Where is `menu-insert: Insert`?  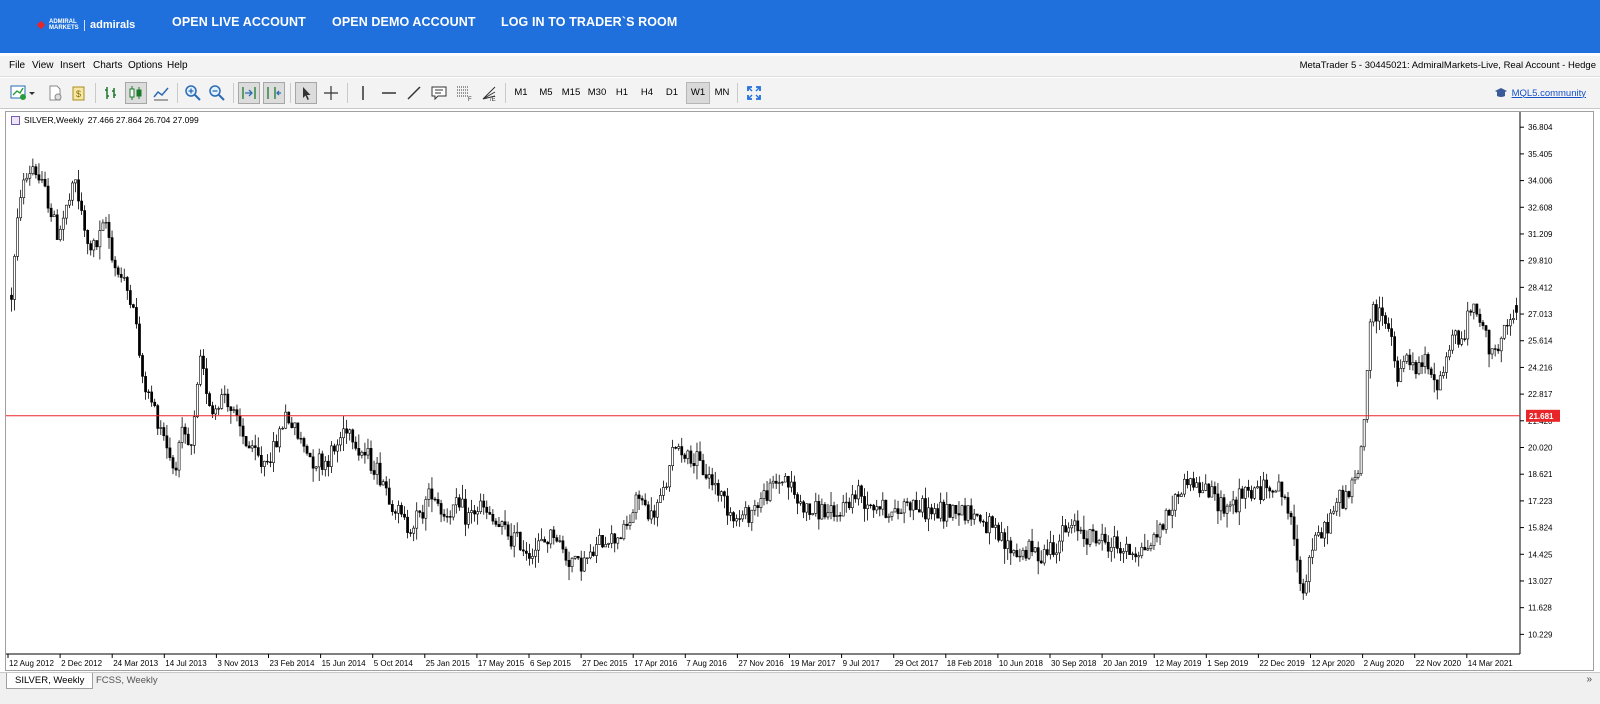
menu-insert: Insert is located at coordinates (72, 65).